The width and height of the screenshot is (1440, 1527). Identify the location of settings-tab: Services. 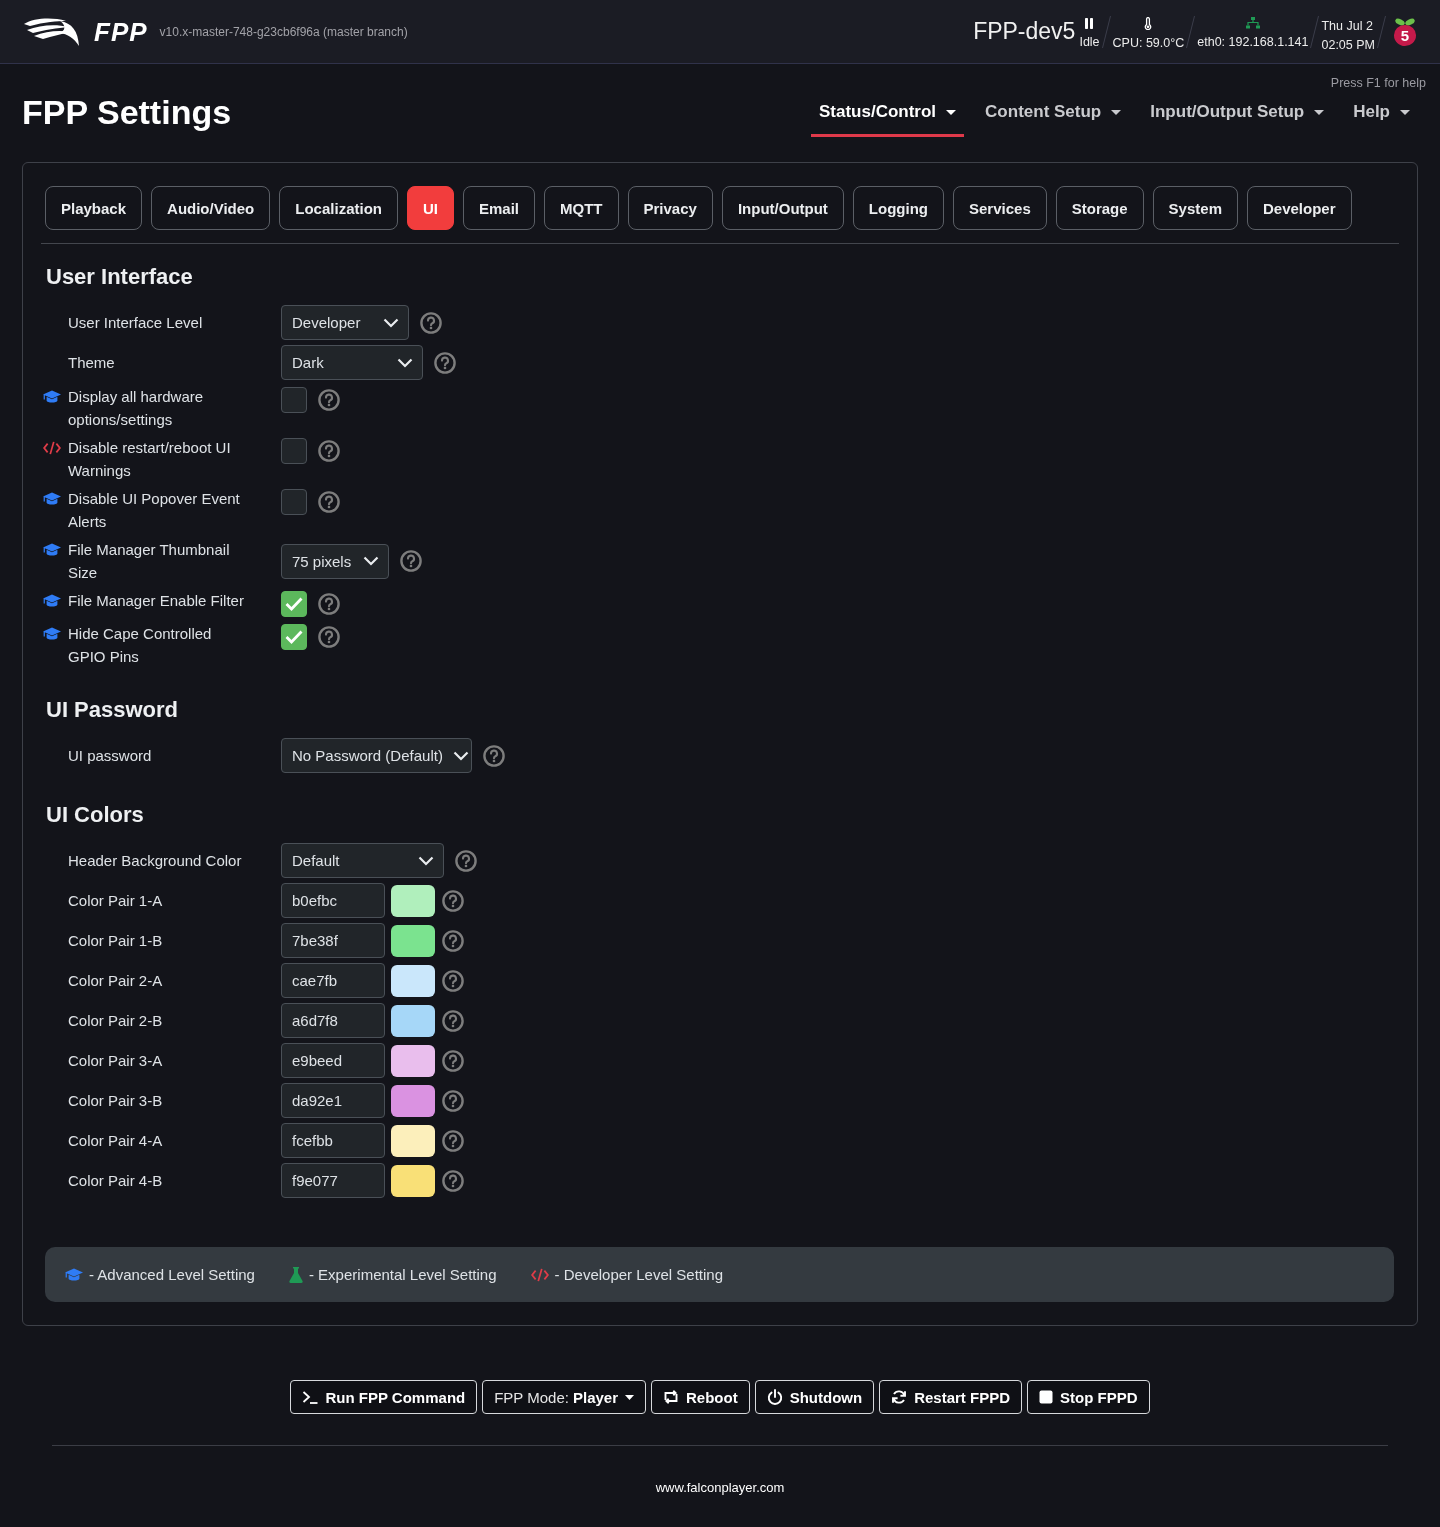
(1000, 208).